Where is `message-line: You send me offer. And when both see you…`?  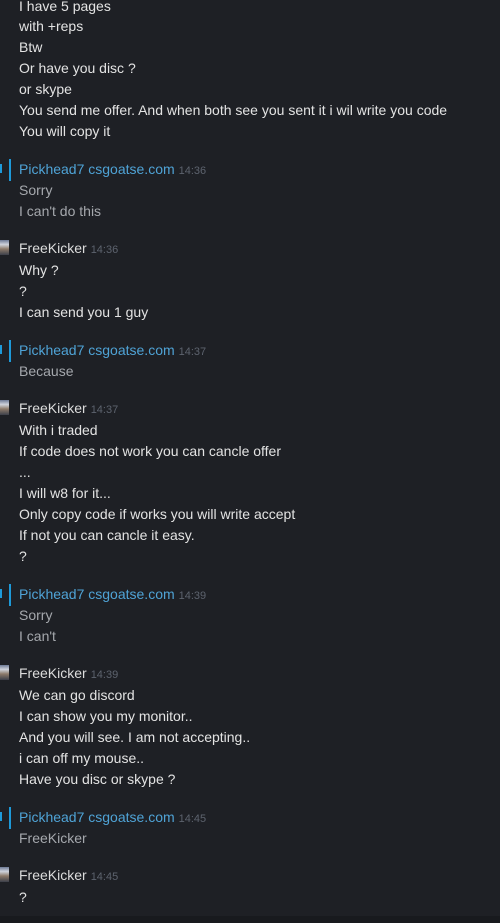
message-line: You send me offer. And when both see you… is located at coordinates (233, 110).